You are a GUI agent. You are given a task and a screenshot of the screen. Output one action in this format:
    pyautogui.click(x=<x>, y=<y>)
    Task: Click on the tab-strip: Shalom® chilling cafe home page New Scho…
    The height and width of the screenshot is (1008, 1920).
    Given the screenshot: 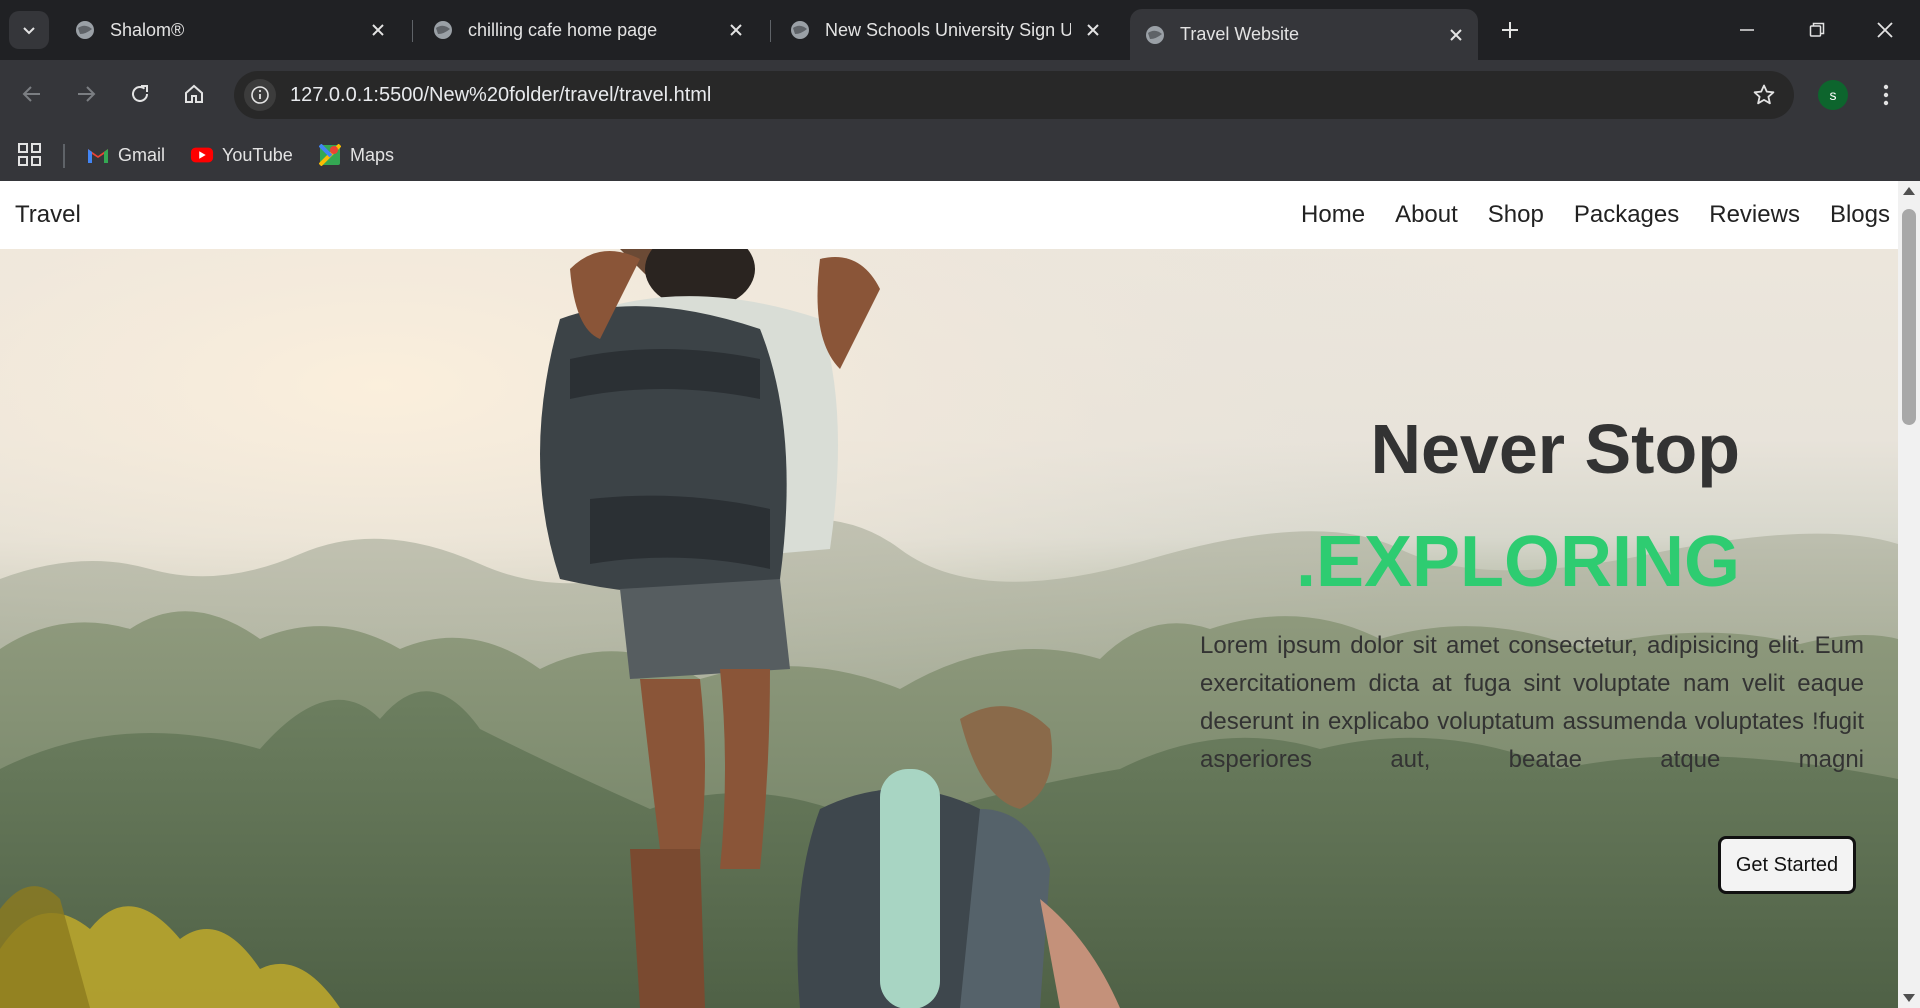 What is the action you would take?
    pyautogui.click(x=960, y=30)
    